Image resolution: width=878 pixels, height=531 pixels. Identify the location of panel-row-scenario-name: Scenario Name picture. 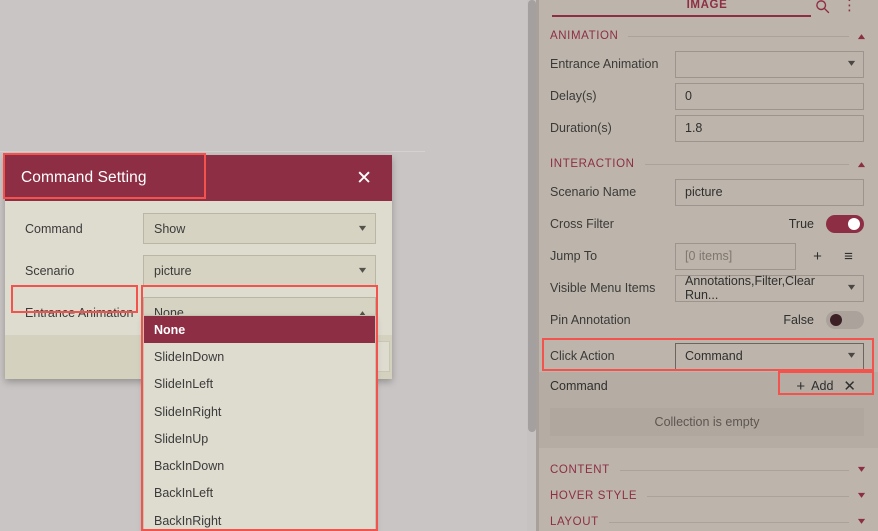
(707, 192).